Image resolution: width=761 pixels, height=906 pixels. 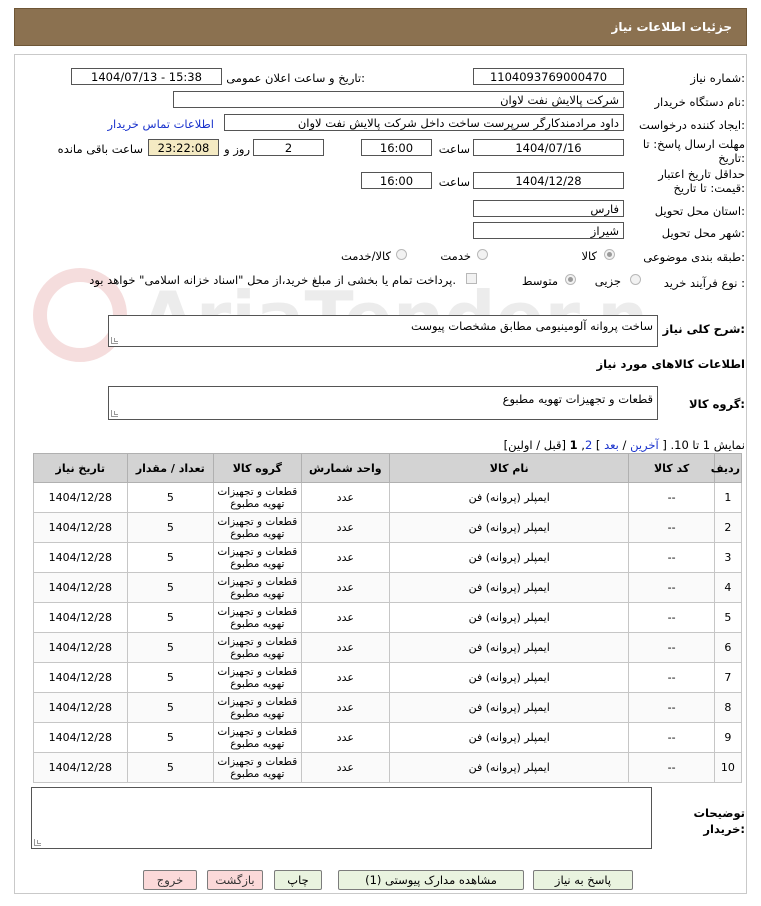 I want to click on category-goods-radio, so click(x=609, y=254).